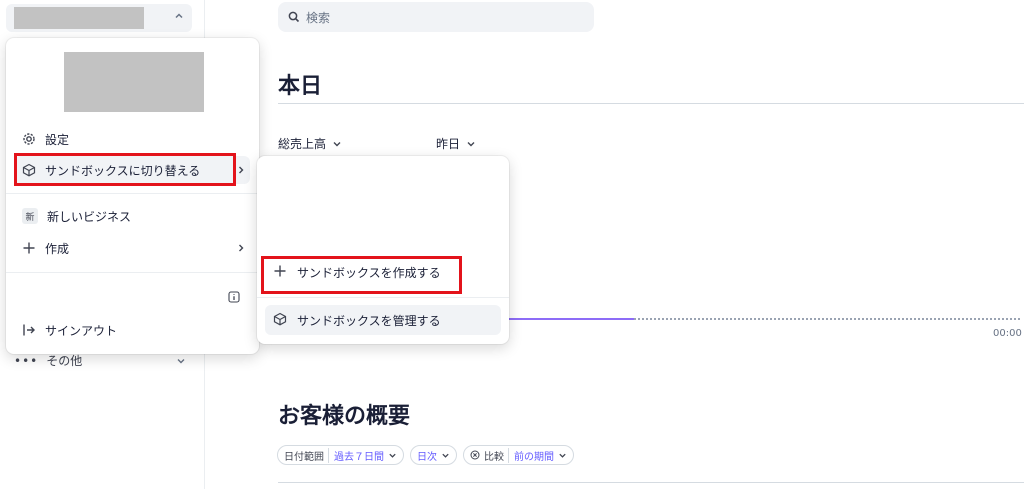 This screenshot has width=1024, height=489. What do you see at coordinates (302, 144) in the screenshot?
I see `metric-label: 総売上高` at bounding box center [302, 144].